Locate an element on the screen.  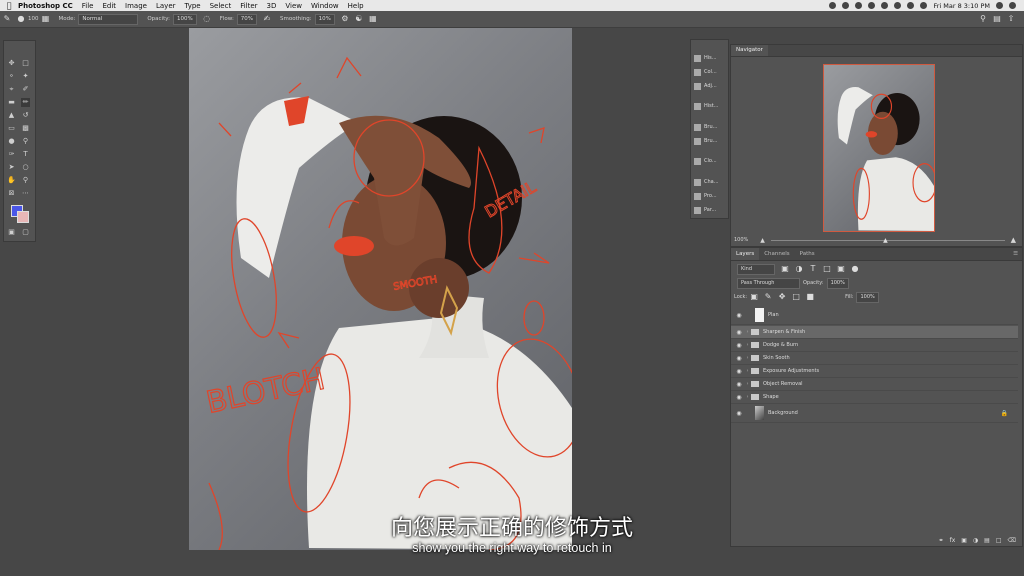
lock-image-icon: ✎ is located at coordinates (768, 297).